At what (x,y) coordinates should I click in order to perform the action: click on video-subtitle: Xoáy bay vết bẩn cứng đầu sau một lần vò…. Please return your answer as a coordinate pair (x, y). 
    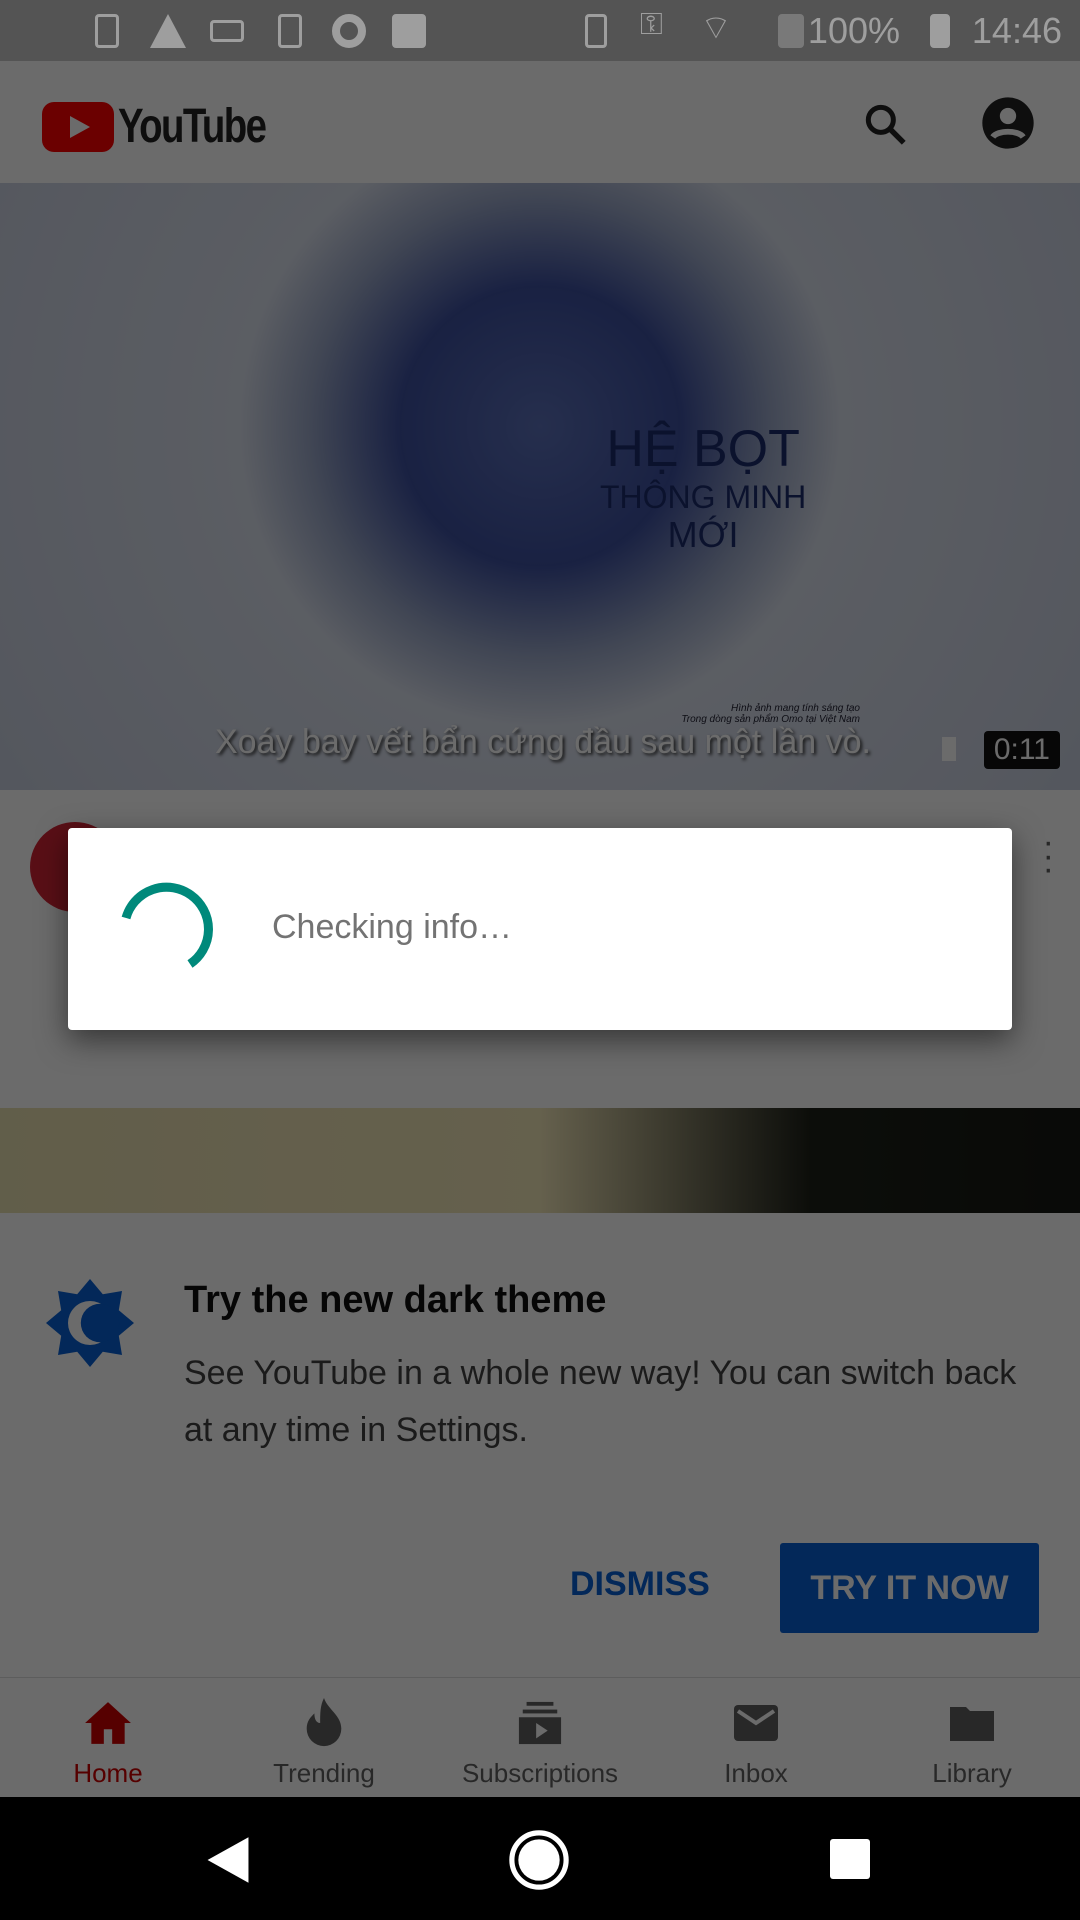
    Looking at the image, I should click on (543, 742).